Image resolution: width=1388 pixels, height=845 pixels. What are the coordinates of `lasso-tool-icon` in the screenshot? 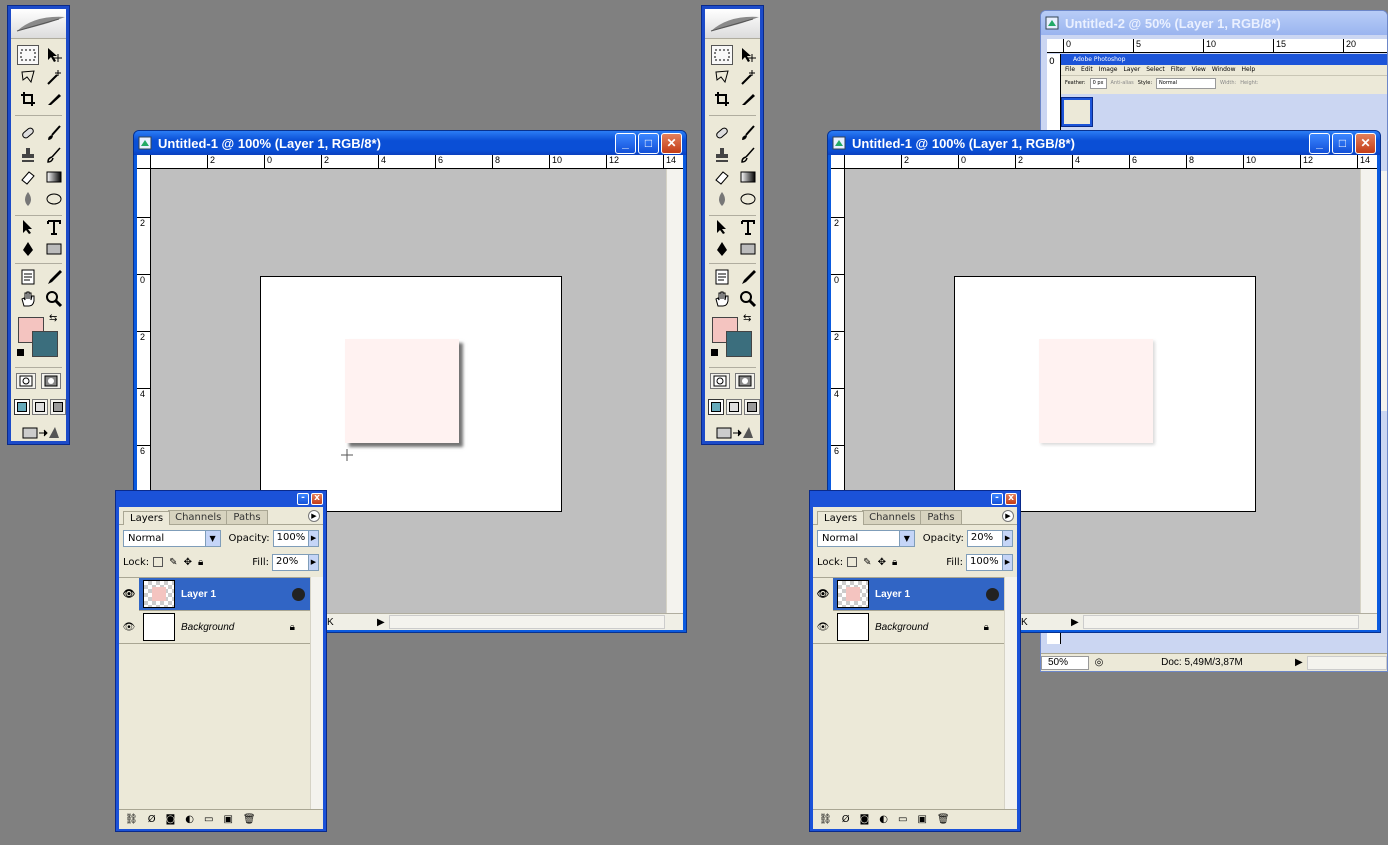 It's located at (722, 77).